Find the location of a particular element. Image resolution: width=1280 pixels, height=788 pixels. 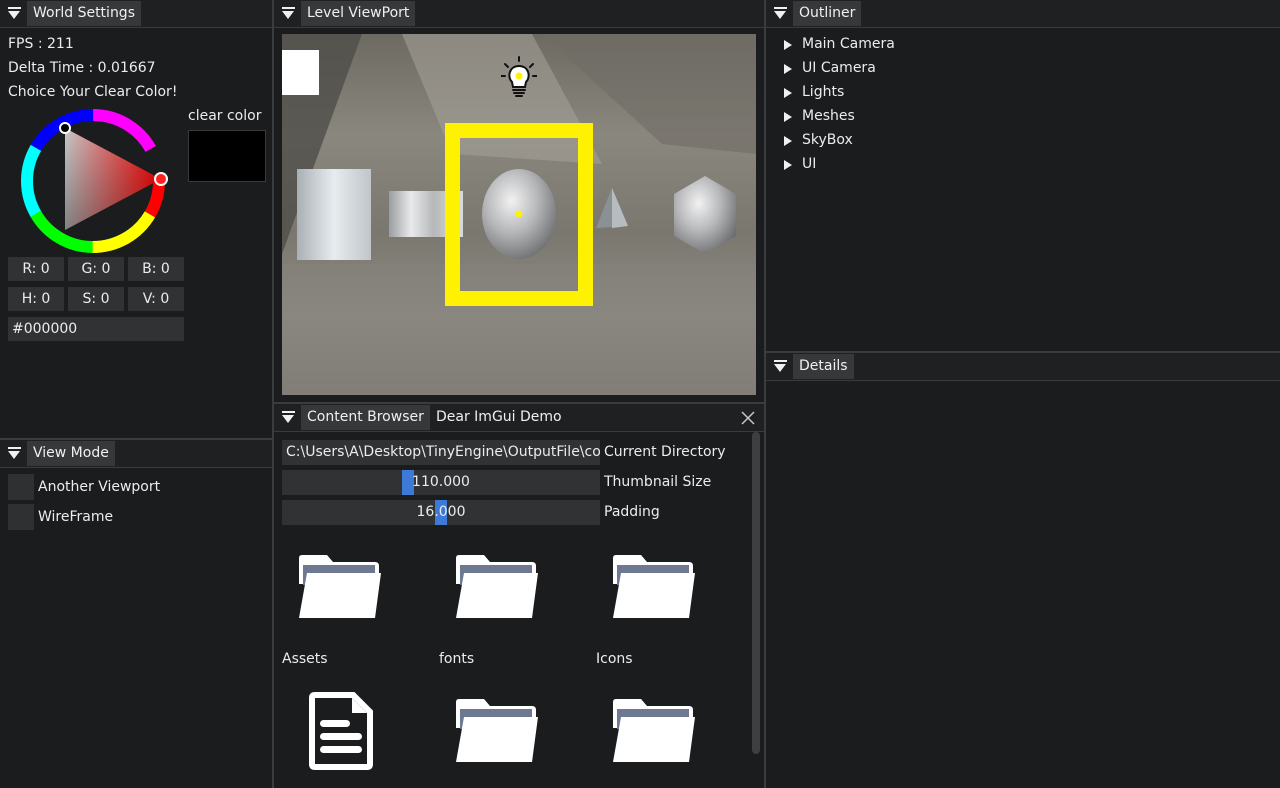

tab-outliner: Outliner is located at coordinates (827, 13).